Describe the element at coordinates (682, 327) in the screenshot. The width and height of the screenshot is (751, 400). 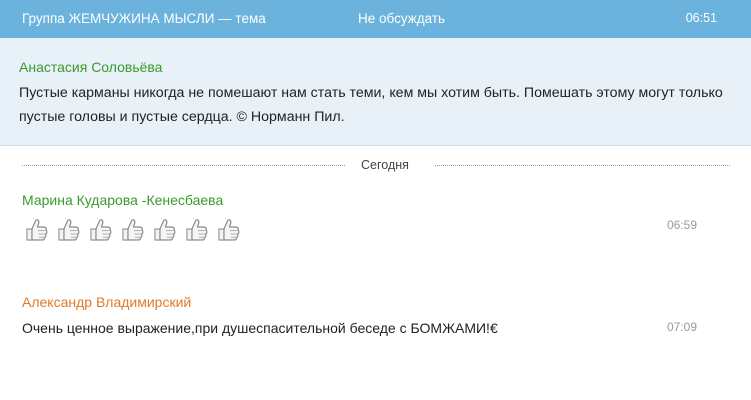
I see `comment-time: 07:09` at that location.